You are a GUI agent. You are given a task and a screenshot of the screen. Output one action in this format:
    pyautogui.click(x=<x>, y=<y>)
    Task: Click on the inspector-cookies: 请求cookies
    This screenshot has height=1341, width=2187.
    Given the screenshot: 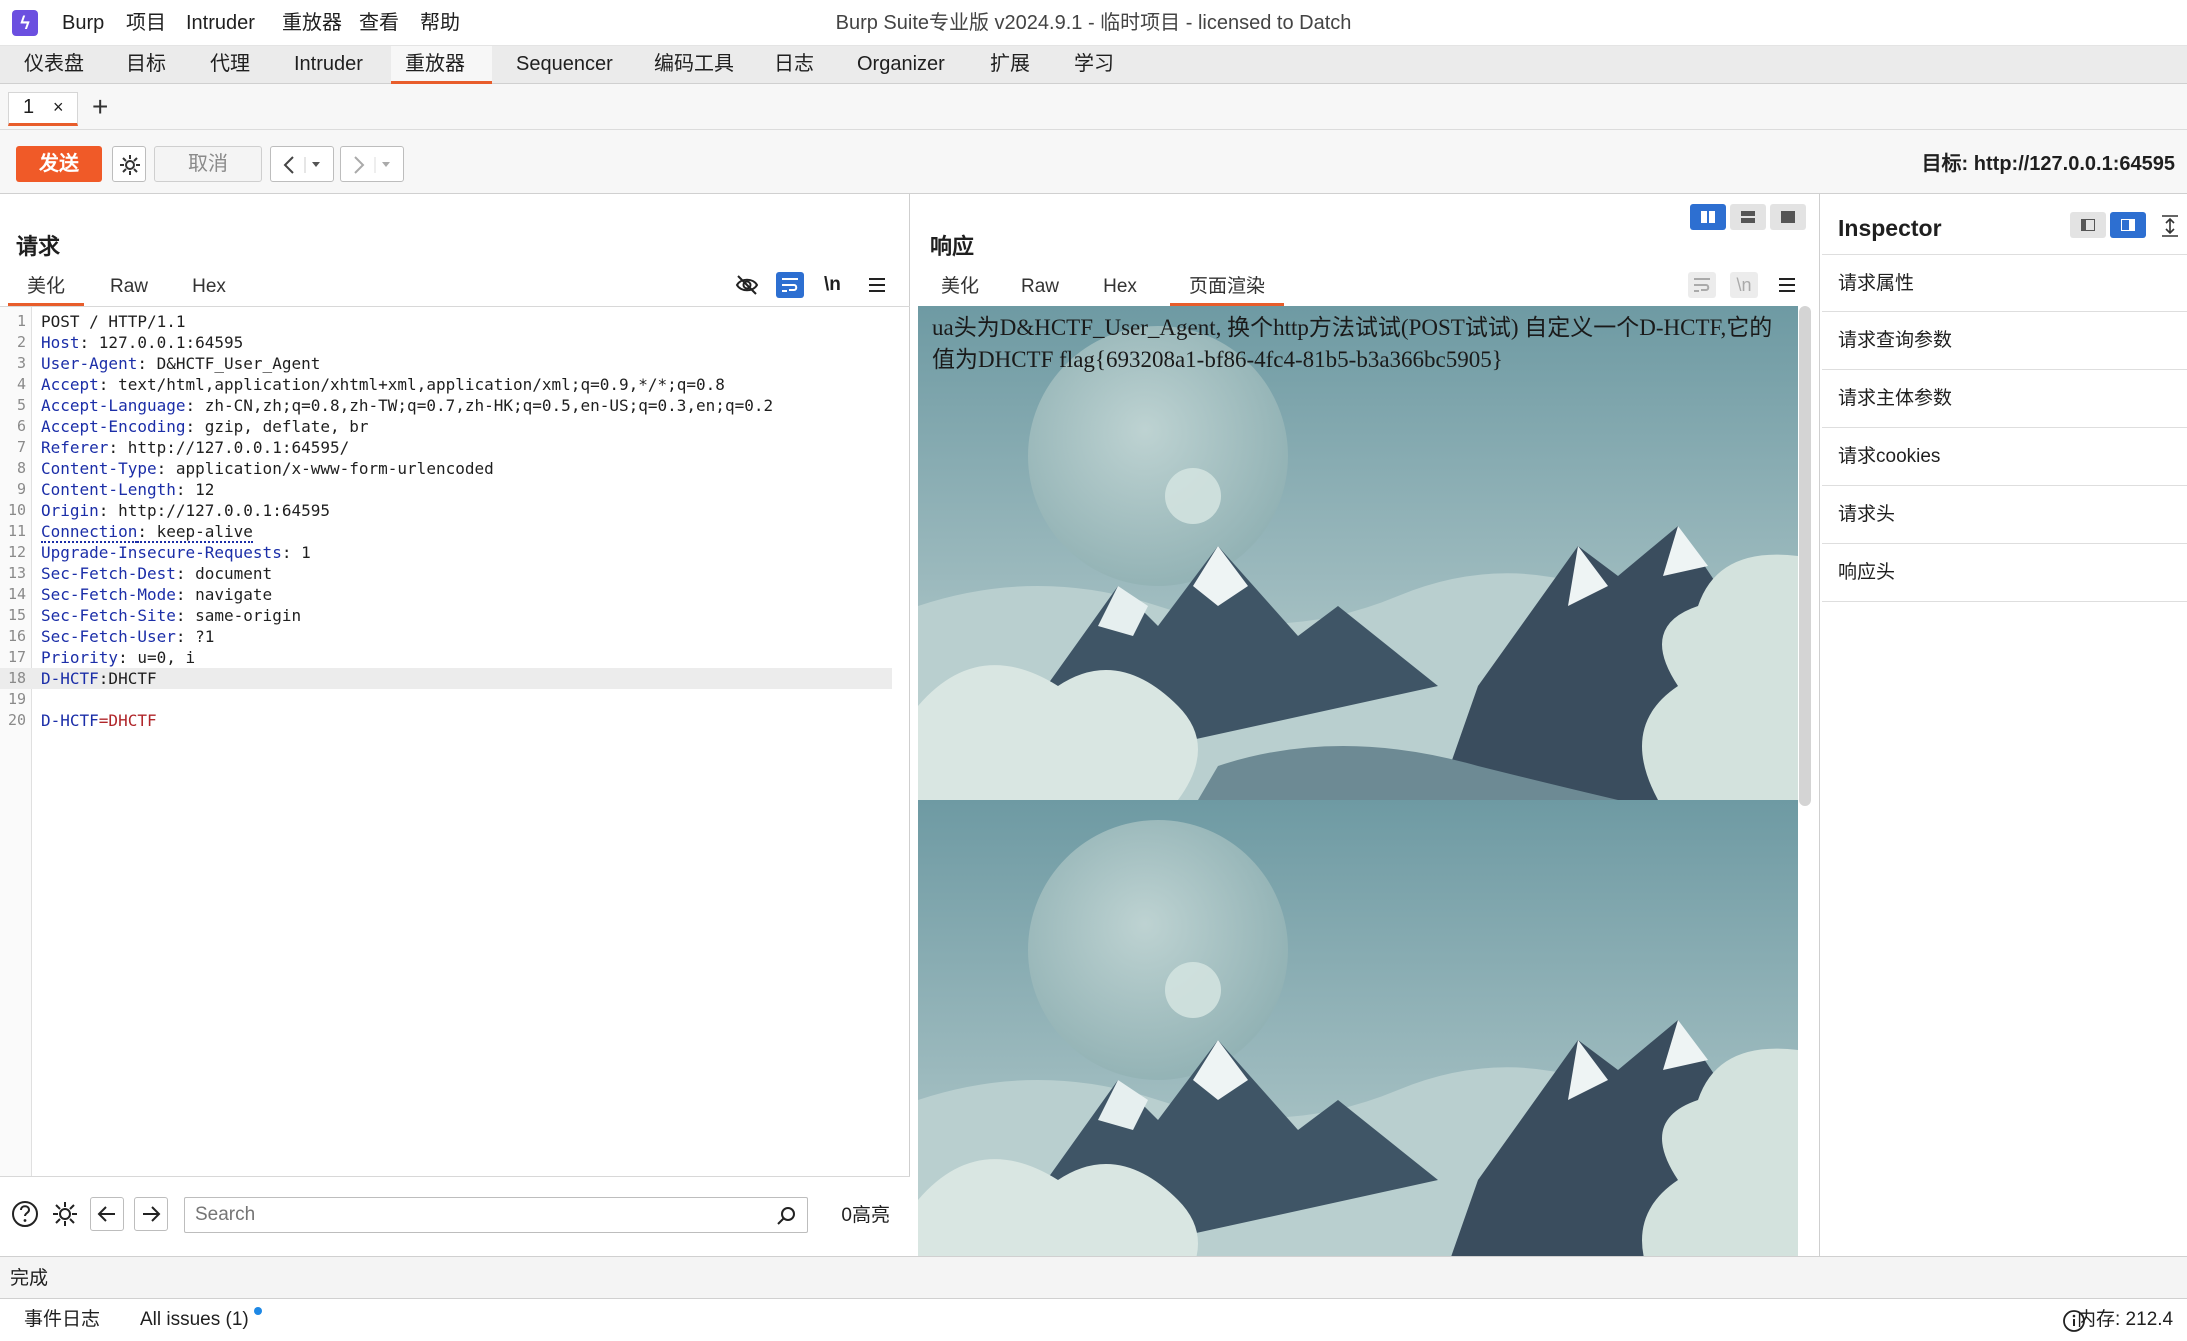 What is the action you would take?
    pyautogui.click(x=2004, y=457)
    